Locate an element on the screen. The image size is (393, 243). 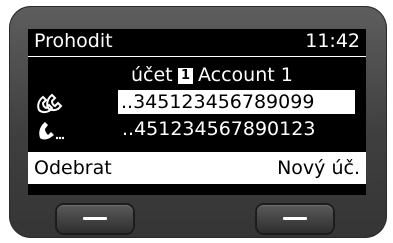
account-name: Account 1 is located at coordinates (245, 75).